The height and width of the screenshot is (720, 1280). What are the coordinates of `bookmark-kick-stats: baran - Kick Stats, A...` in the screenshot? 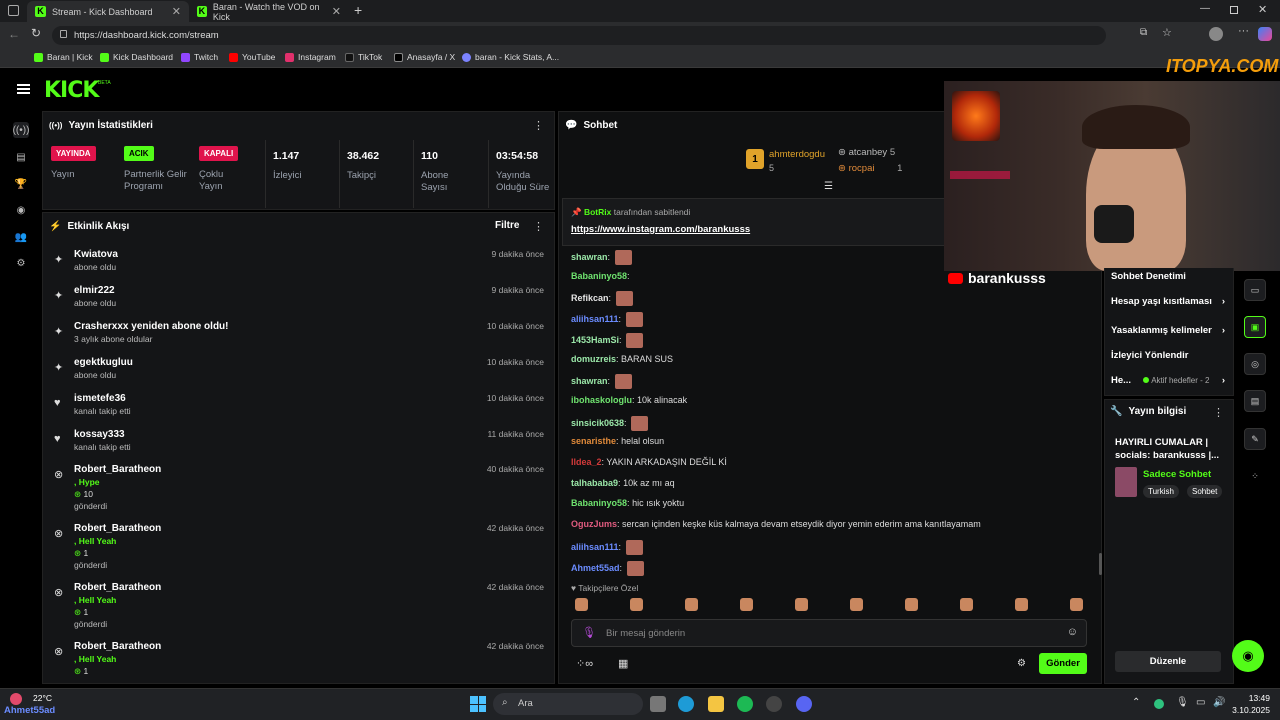 It's located at (510, 57).